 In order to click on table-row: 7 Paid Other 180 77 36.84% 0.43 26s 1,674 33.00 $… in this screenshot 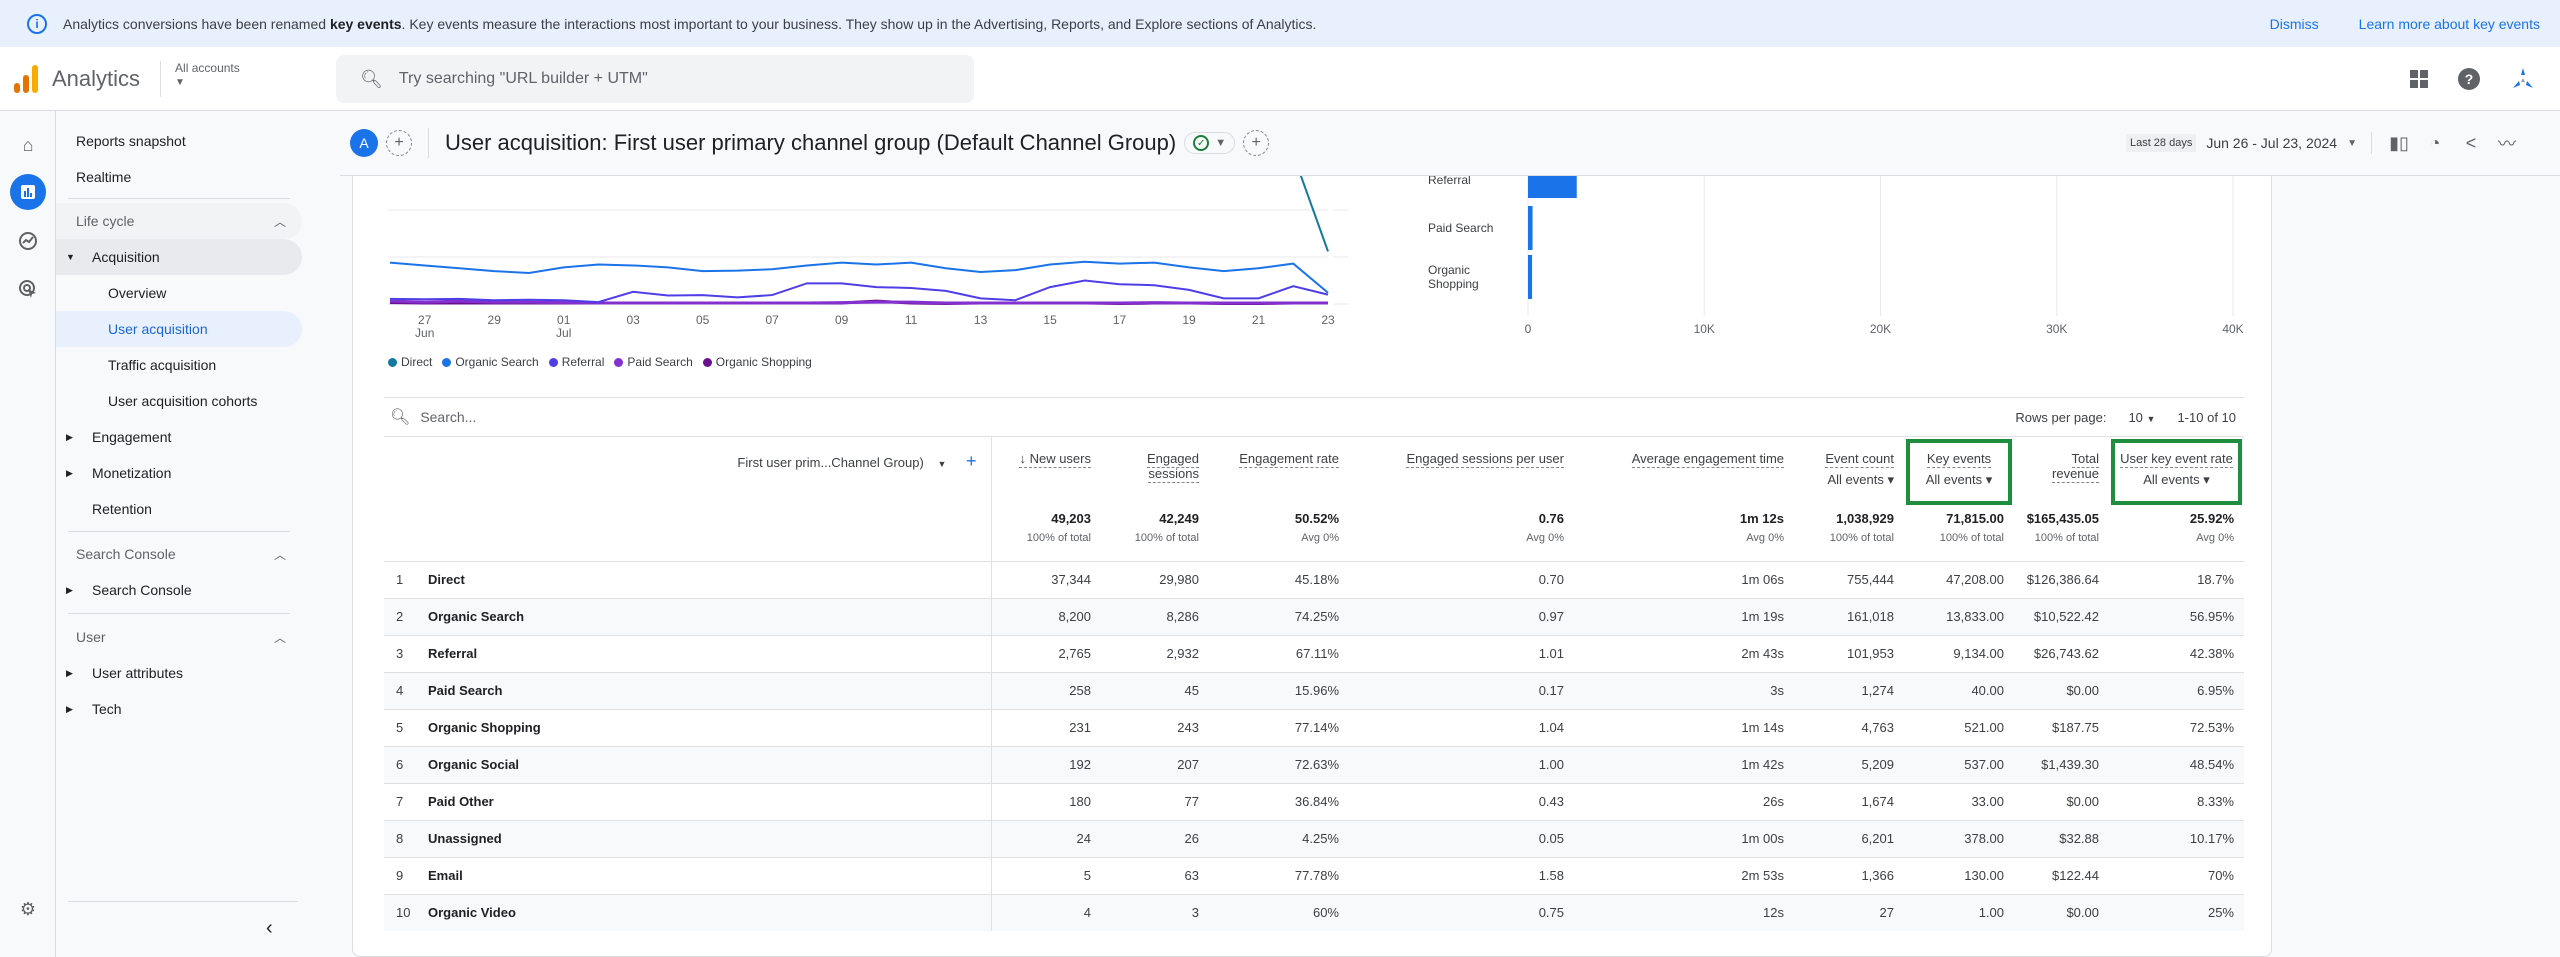, I will do `click(1314, 802)`.